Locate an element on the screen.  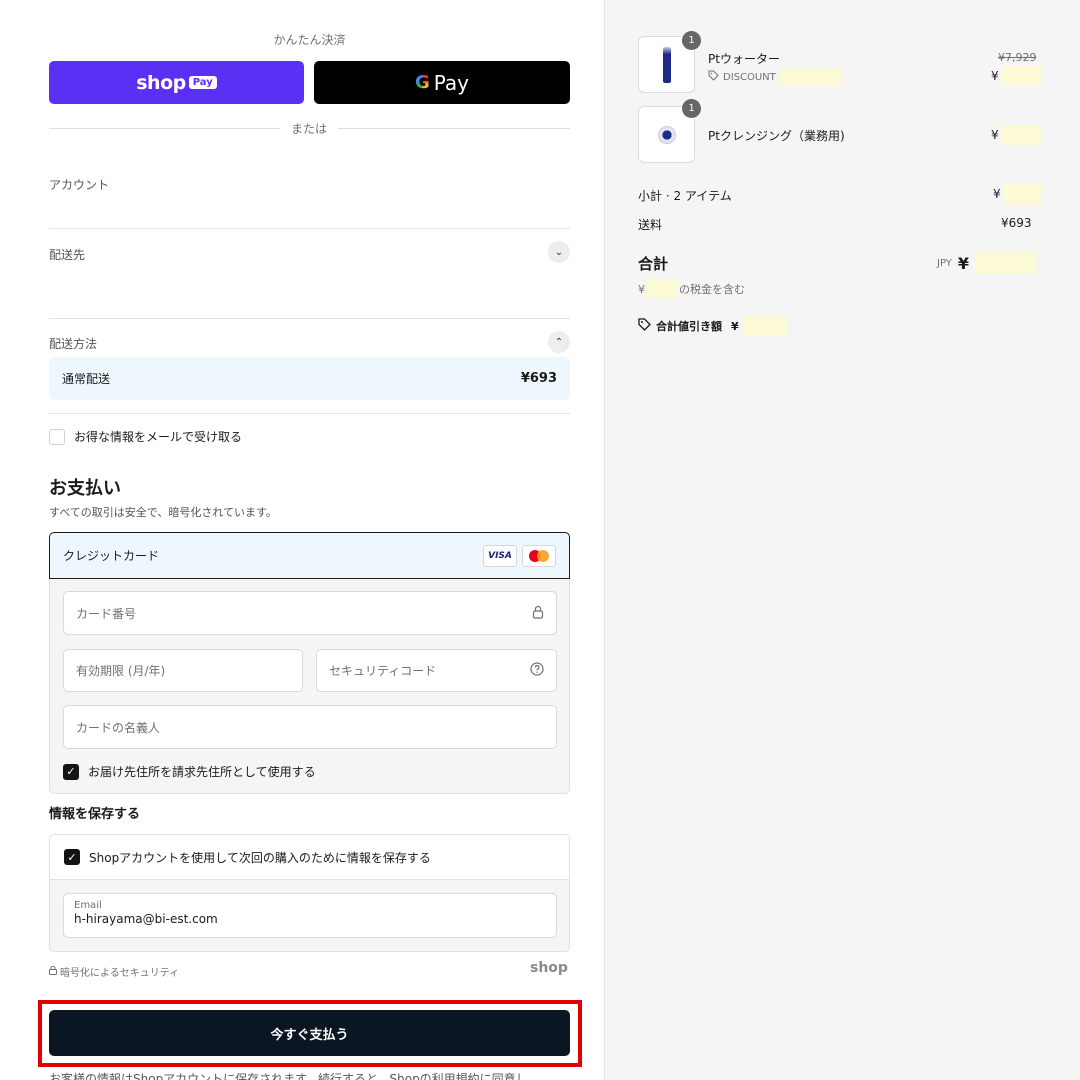
card-number-input: カード番号 is located at coordinates (310, 613).